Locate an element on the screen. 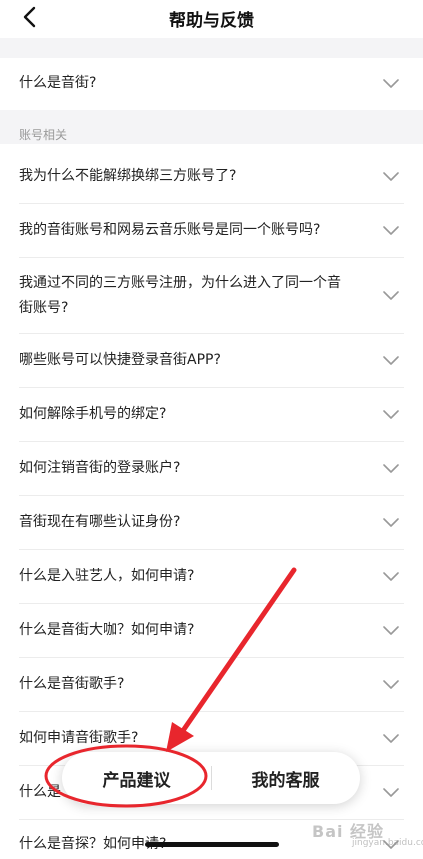  top-spacer is located at coordinates (211, 48).